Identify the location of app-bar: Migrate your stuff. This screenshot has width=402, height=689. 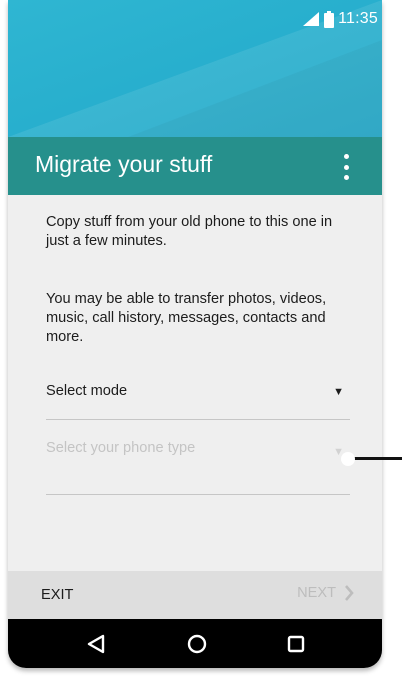
(195, 166).